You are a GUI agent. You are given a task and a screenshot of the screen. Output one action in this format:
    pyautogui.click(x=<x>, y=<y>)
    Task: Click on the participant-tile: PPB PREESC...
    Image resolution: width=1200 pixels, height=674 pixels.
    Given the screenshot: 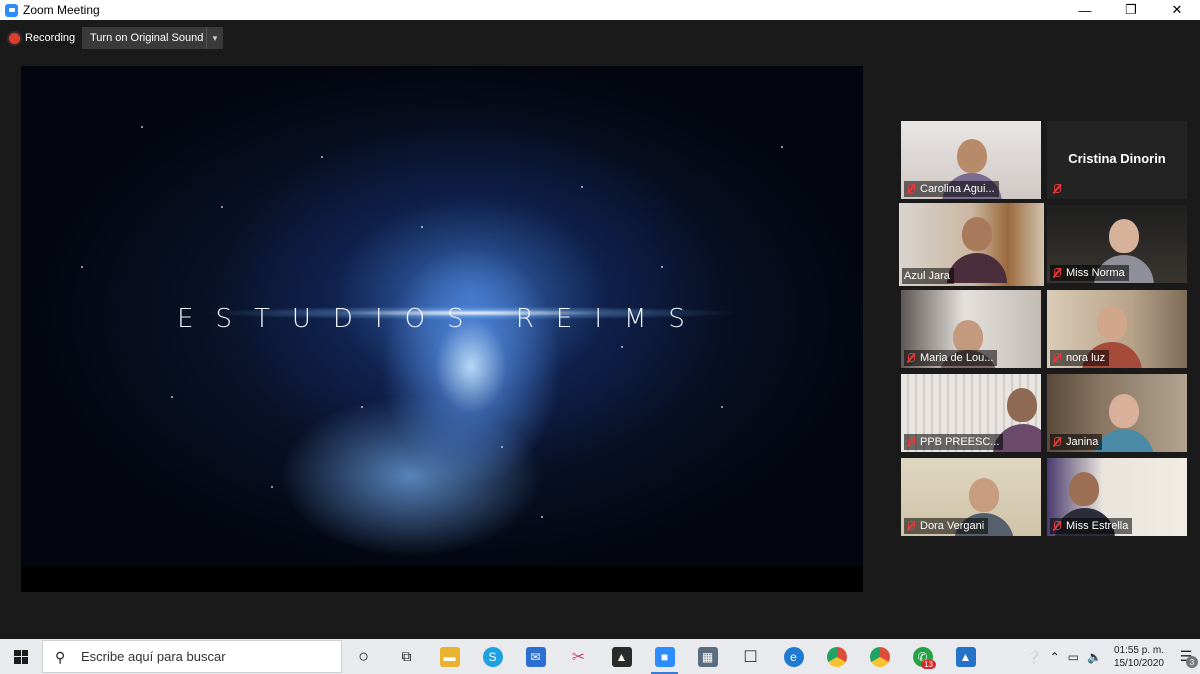 What is the action you would take?
    pyautogui.click(x=971, y=413)
    